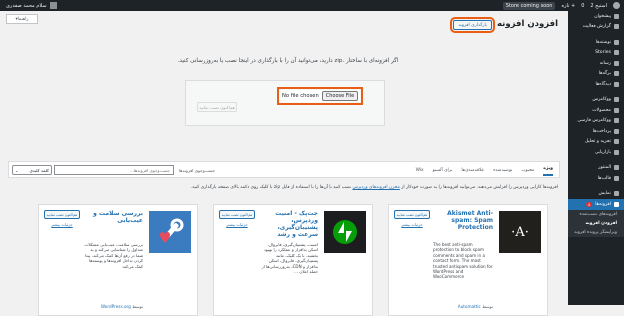  What do you see at coordinates (53, 5) in the screenshot?
I see `user-avatar` at bounding box center [53, 5].